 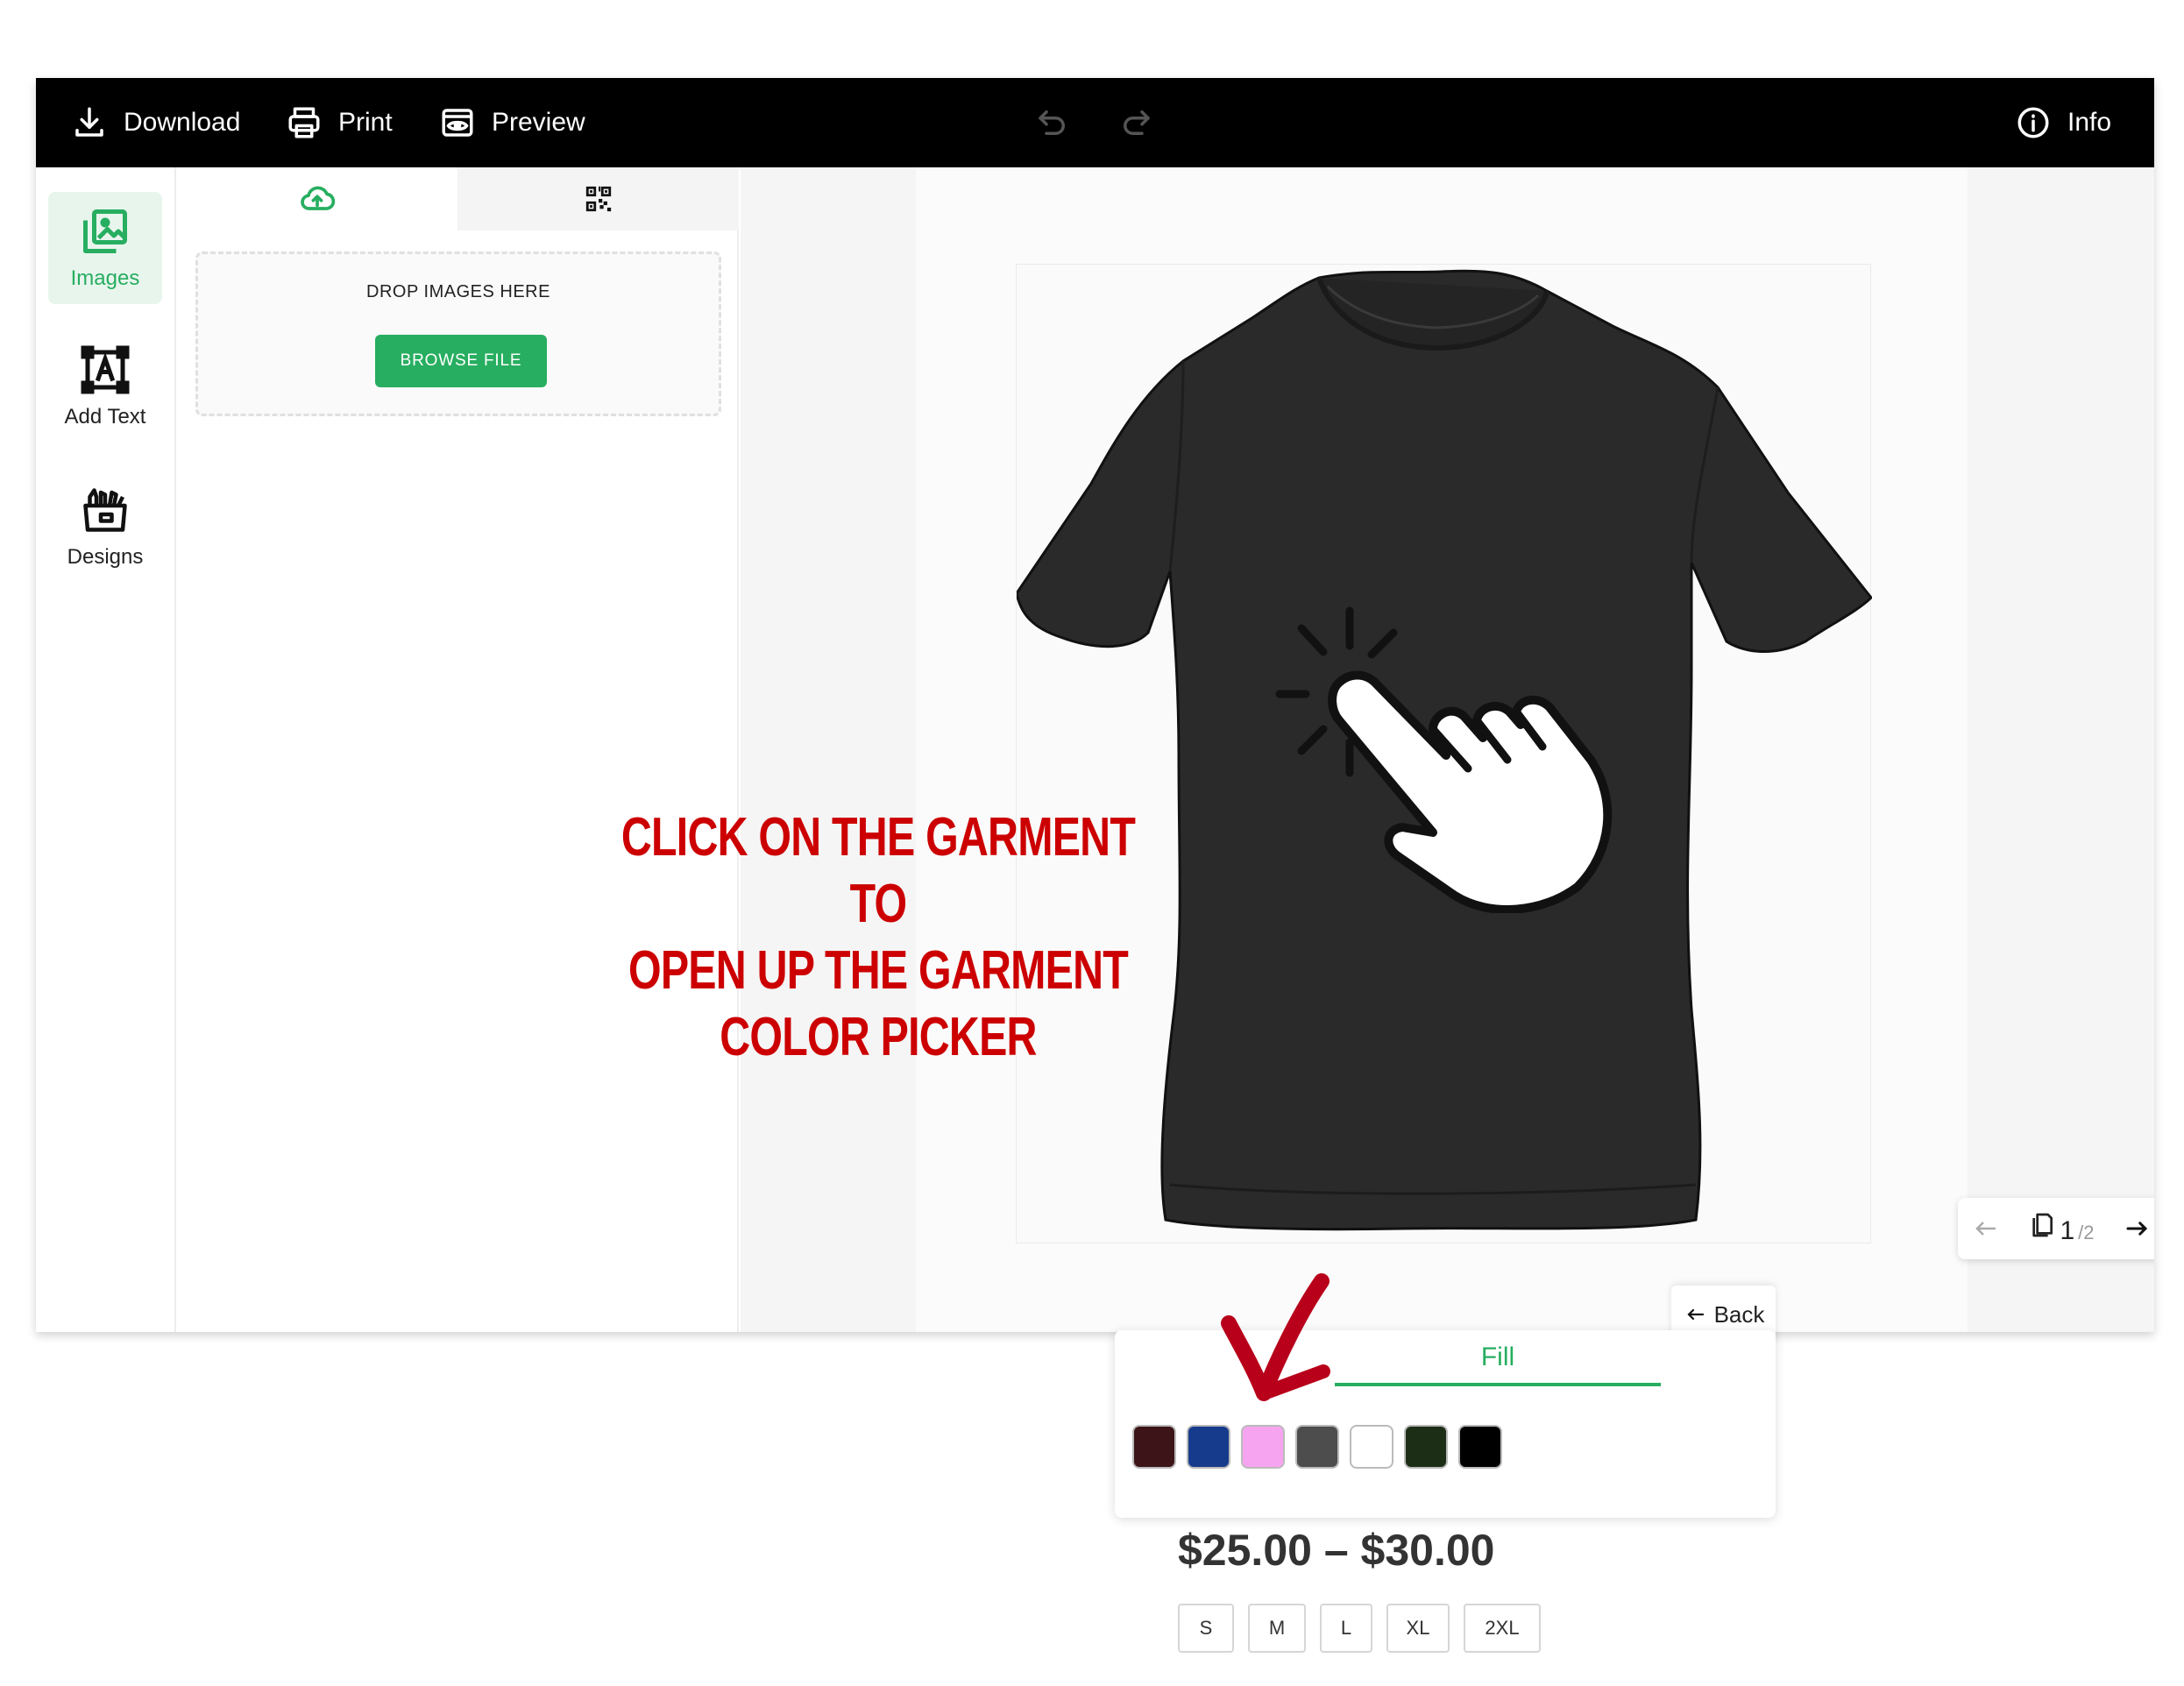 I want to click on tab-upload, so click(x=316, y=198).